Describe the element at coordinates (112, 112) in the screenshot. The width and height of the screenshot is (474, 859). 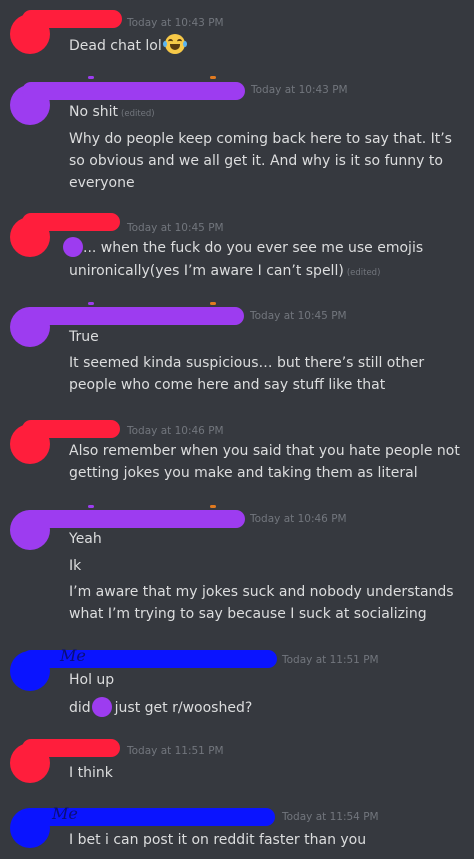
I see `message-text: No shit (edited)` at that location.